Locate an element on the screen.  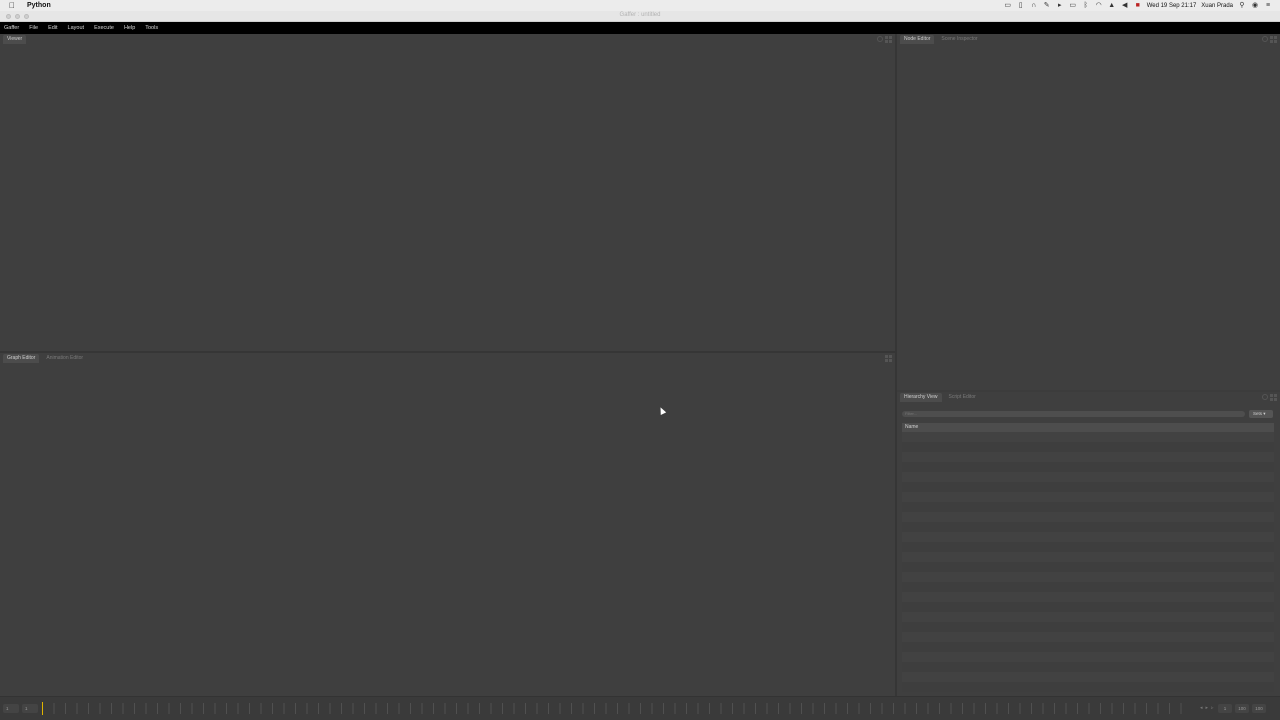
hierarchy-rows is located at coordinates (1088, 562).